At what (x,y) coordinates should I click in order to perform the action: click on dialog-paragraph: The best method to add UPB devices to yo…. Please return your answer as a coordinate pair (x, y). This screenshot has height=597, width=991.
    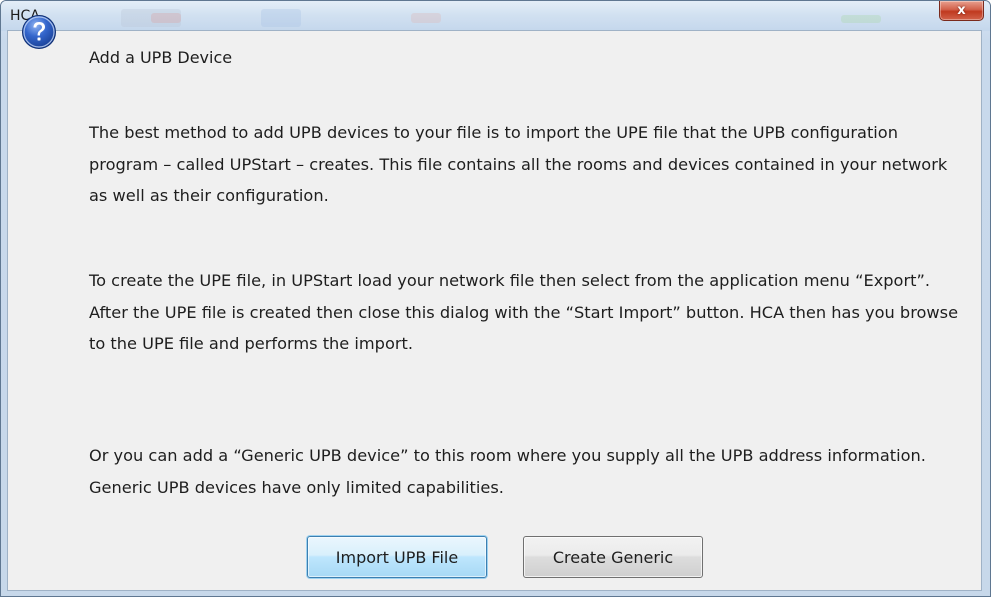
    Looking at the image, I should click on (518, 164).